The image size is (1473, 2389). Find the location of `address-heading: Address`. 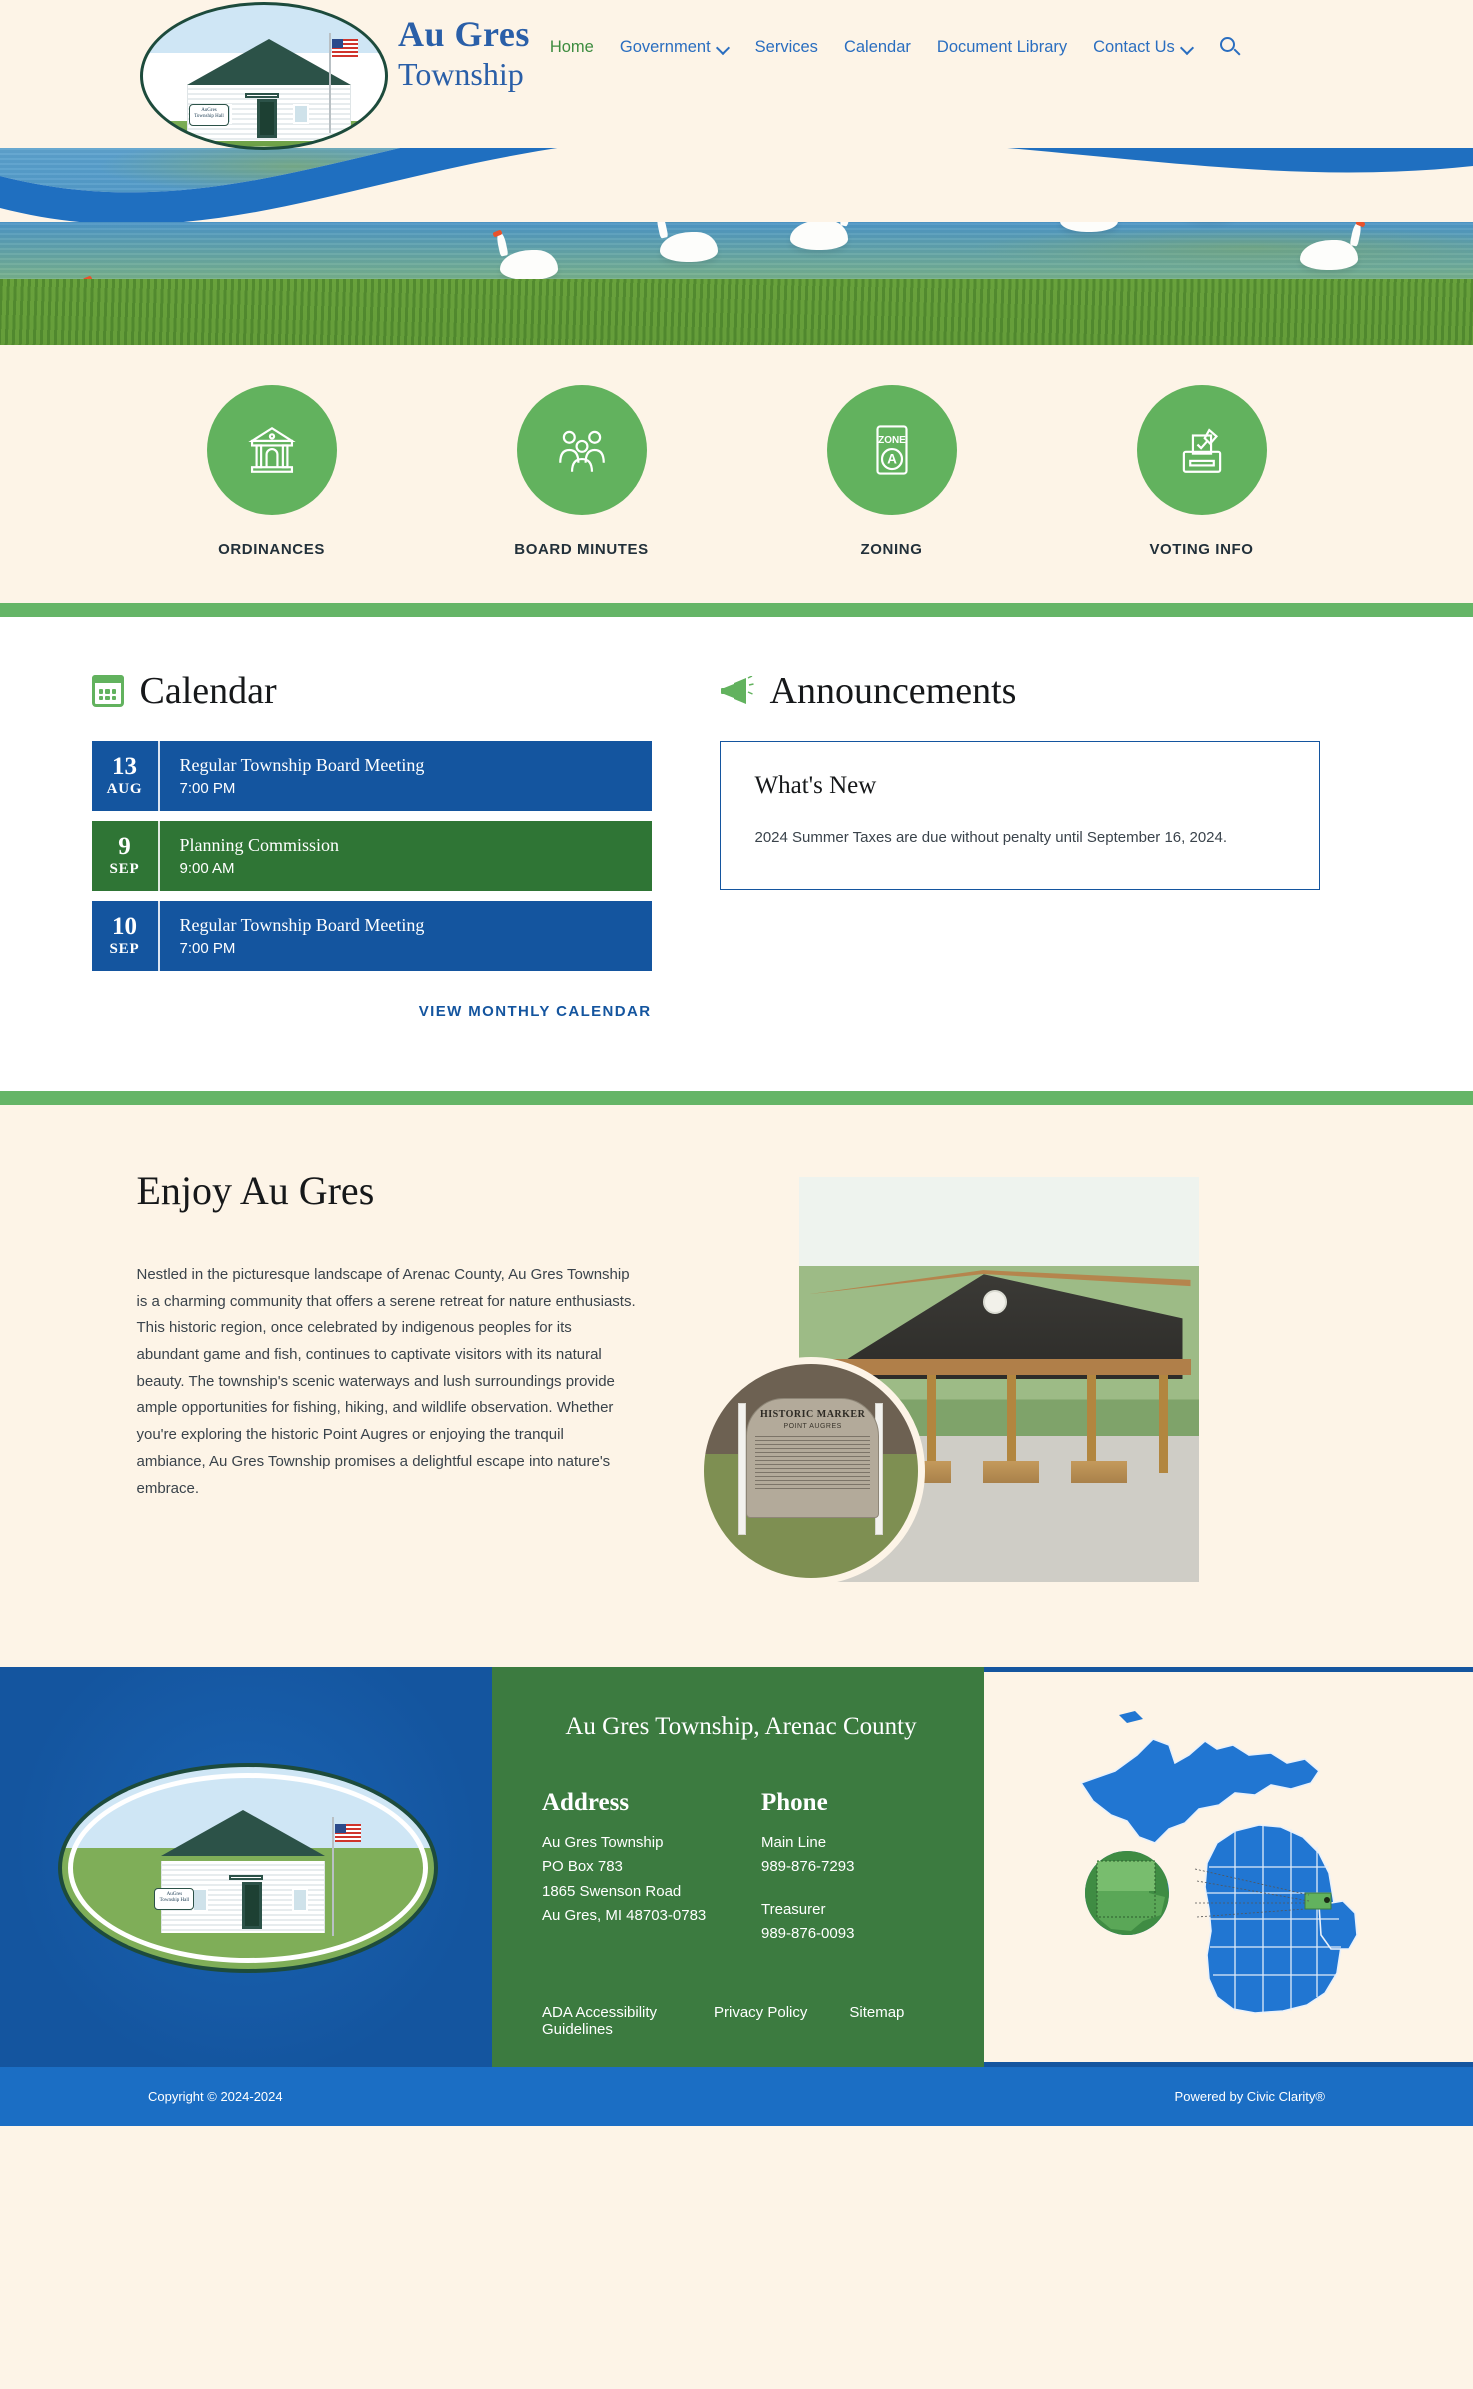

address-heading: Address is located at coordinates (586, 1802).